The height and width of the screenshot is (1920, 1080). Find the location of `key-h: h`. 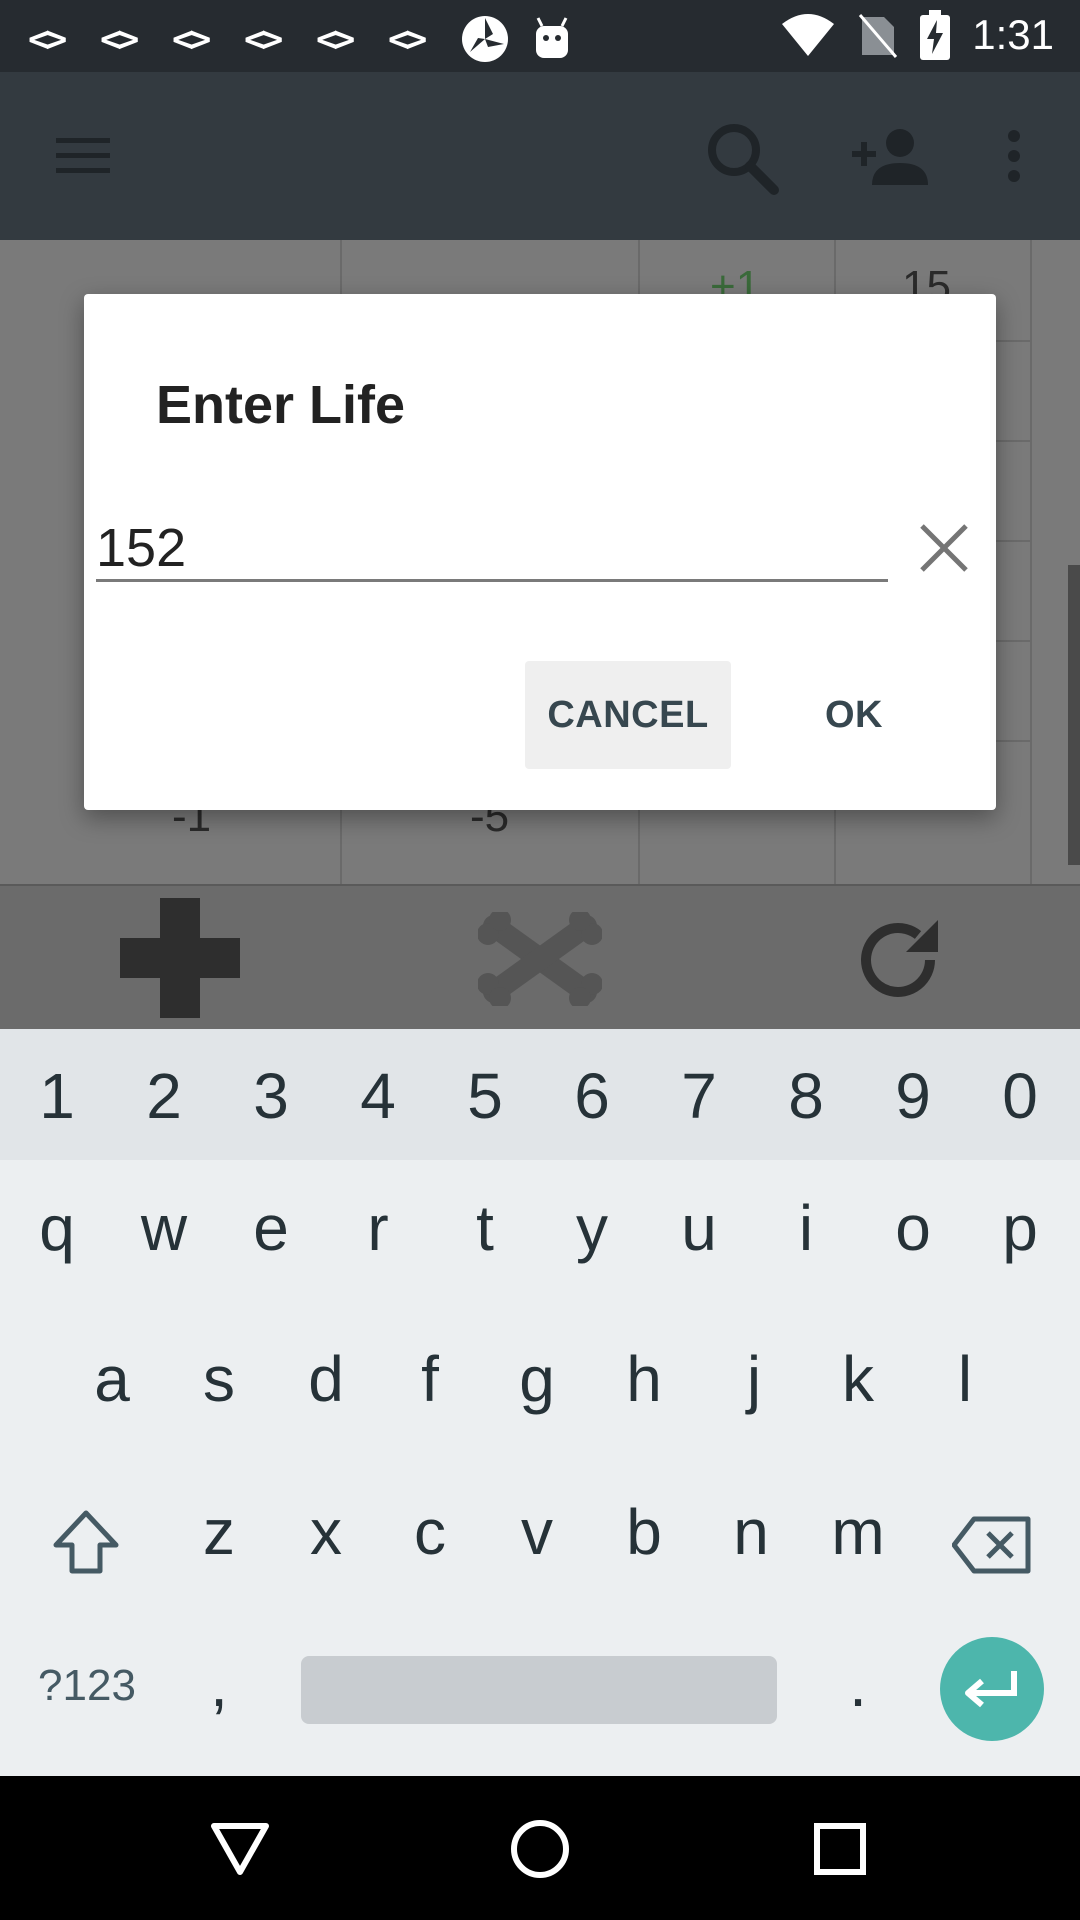

key-h: h is located at coordinates (644, 1379).